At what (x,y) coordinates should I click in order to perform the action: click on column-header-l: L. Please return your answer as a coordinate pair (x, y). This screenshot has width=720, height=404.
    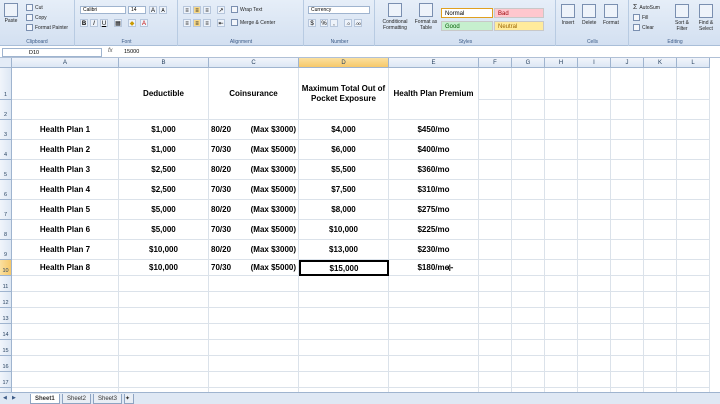
    Looking at the image, I should click on (693, 63).